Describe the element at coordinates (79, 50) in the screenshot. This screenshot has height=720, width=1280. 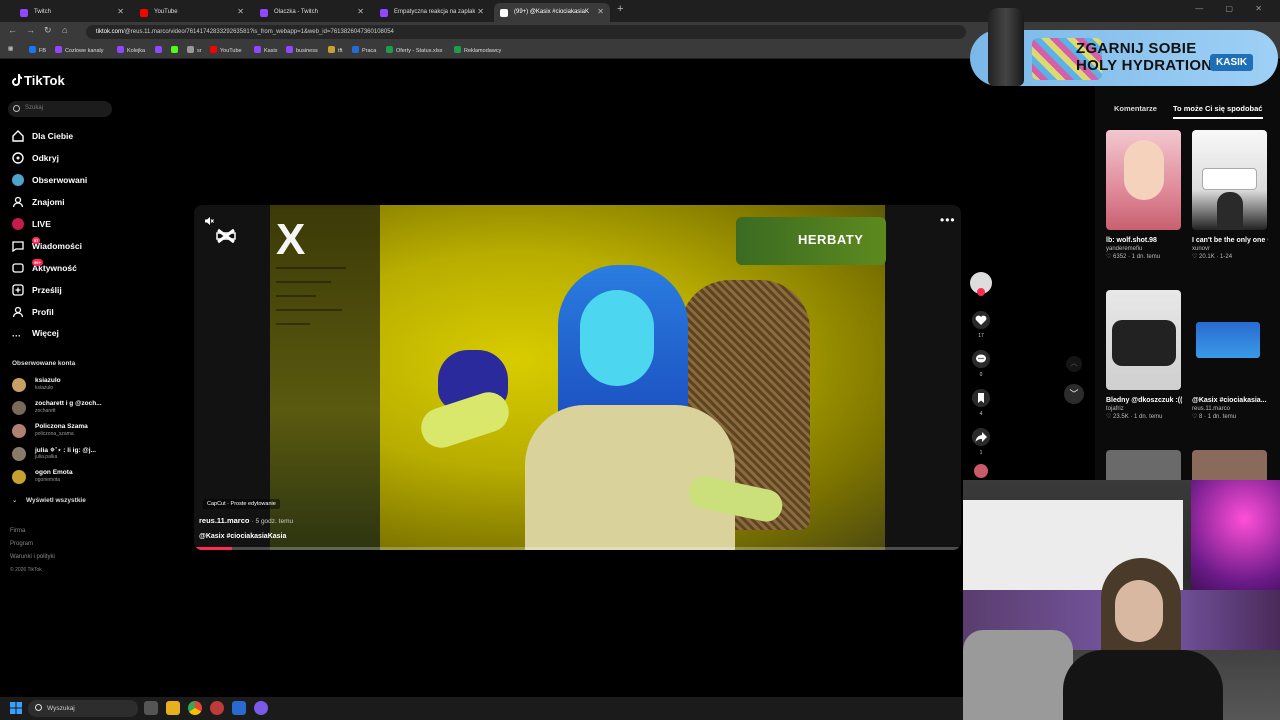
I see `bookmark-kanaly: Cozlowe kanaly` at that location.